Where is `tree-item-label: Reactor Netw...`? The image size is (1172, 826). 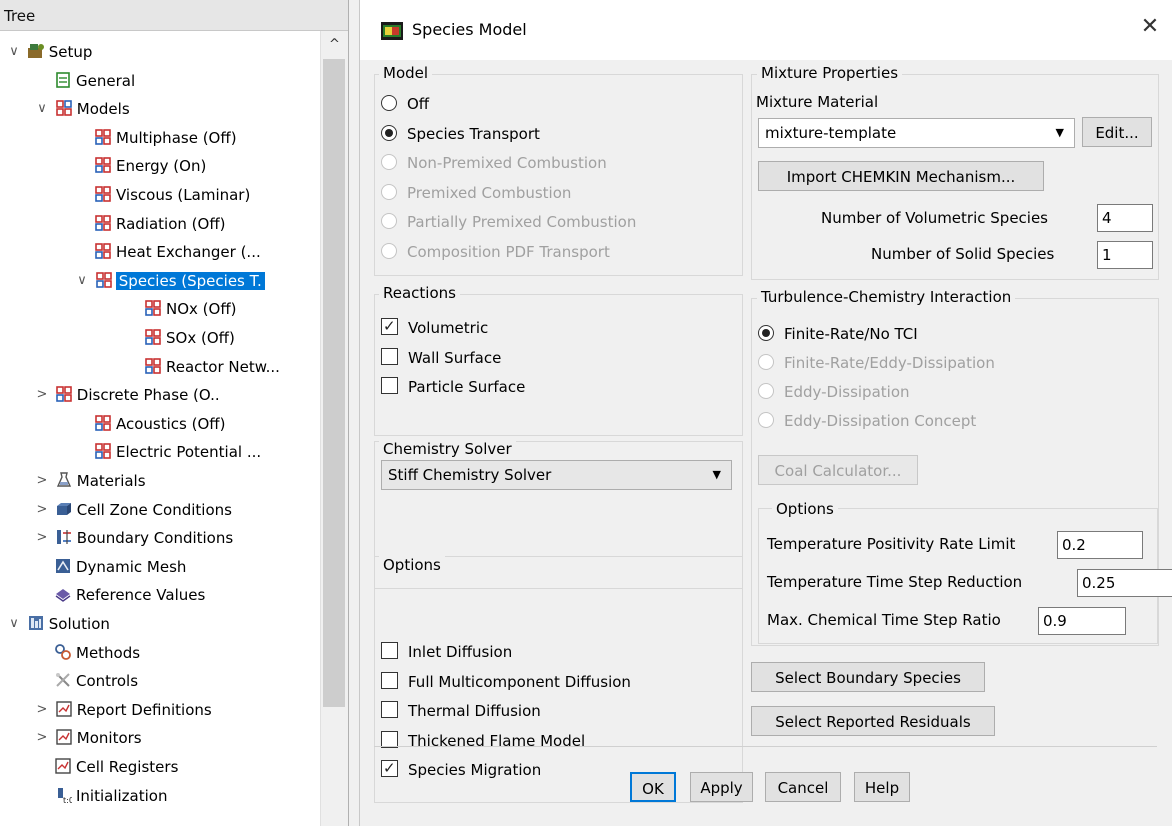 tree-item-label: Reactor Netw... is located at coordinates (223, 366).